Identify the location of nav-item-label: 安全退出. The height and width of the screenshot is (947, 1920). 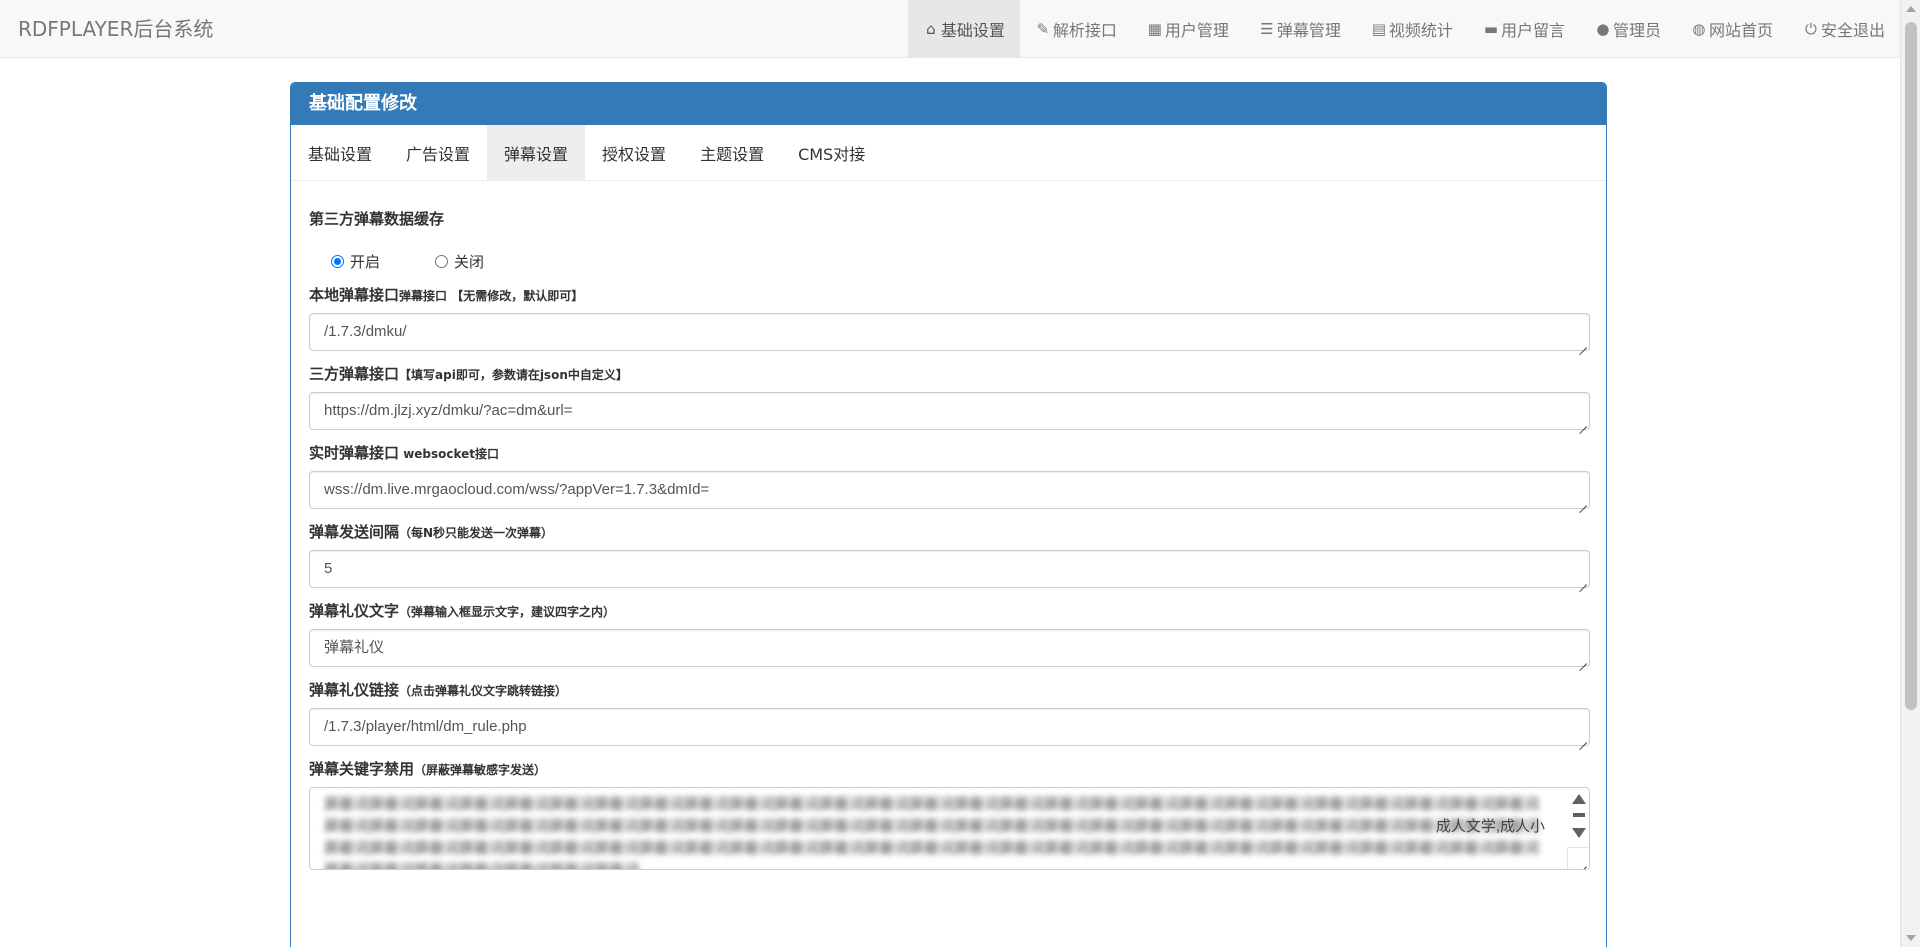
(1852, 30).